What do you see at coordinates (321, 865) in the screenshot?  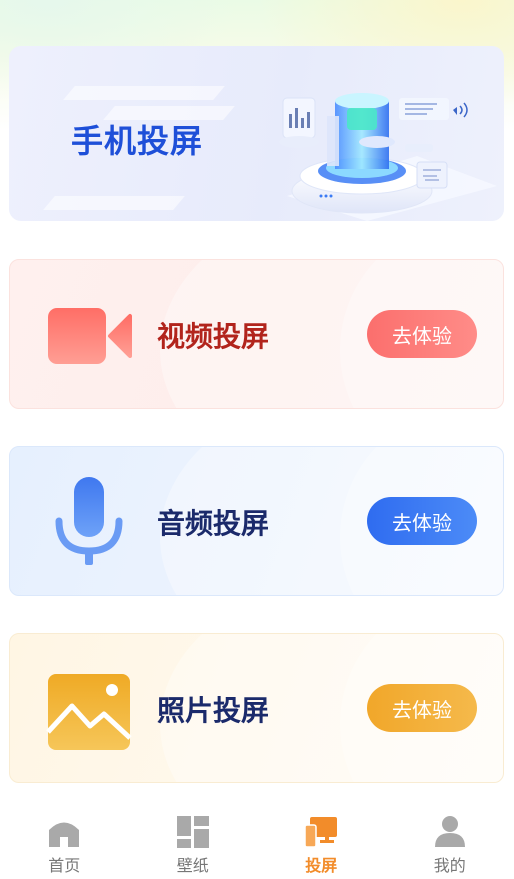 I see `tab-label: 投屏` at bounding box center [321, 865].